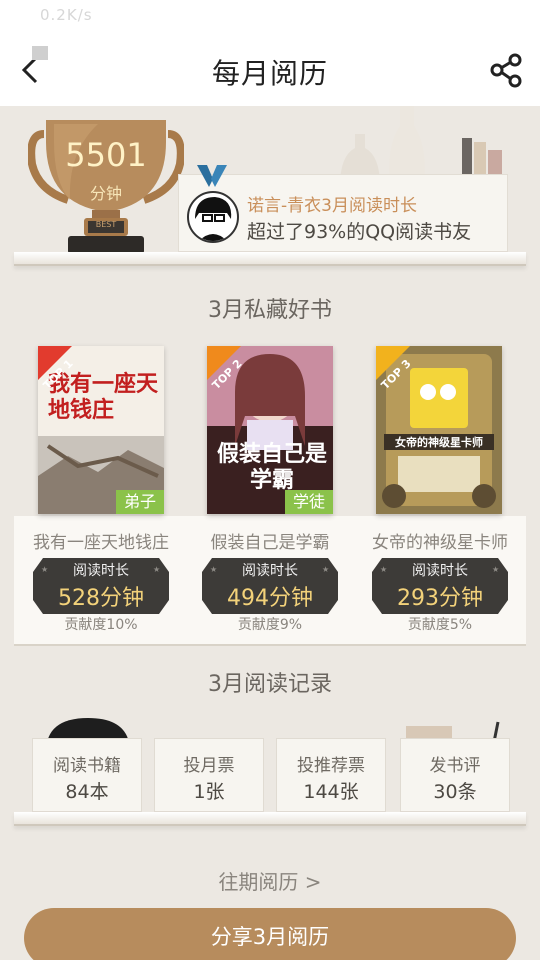  Describe the element at coordinates (455, 792) in the screenshot. I see `record-value: 30条` at that location.